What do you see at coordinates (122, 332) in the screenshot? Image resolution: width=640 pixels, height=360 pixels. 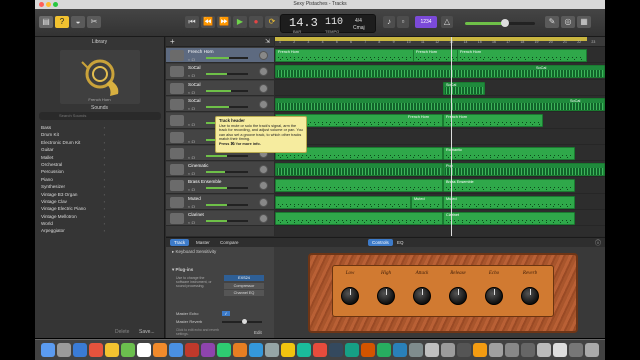 I see `delete-button: Delete` at bounding box center [122, 332].